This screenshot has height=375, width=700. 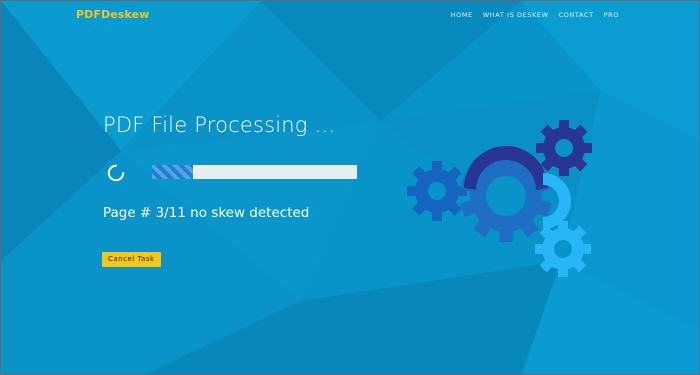 I want to click on nav-contact: CONTACT, so click(x=576, y=15).